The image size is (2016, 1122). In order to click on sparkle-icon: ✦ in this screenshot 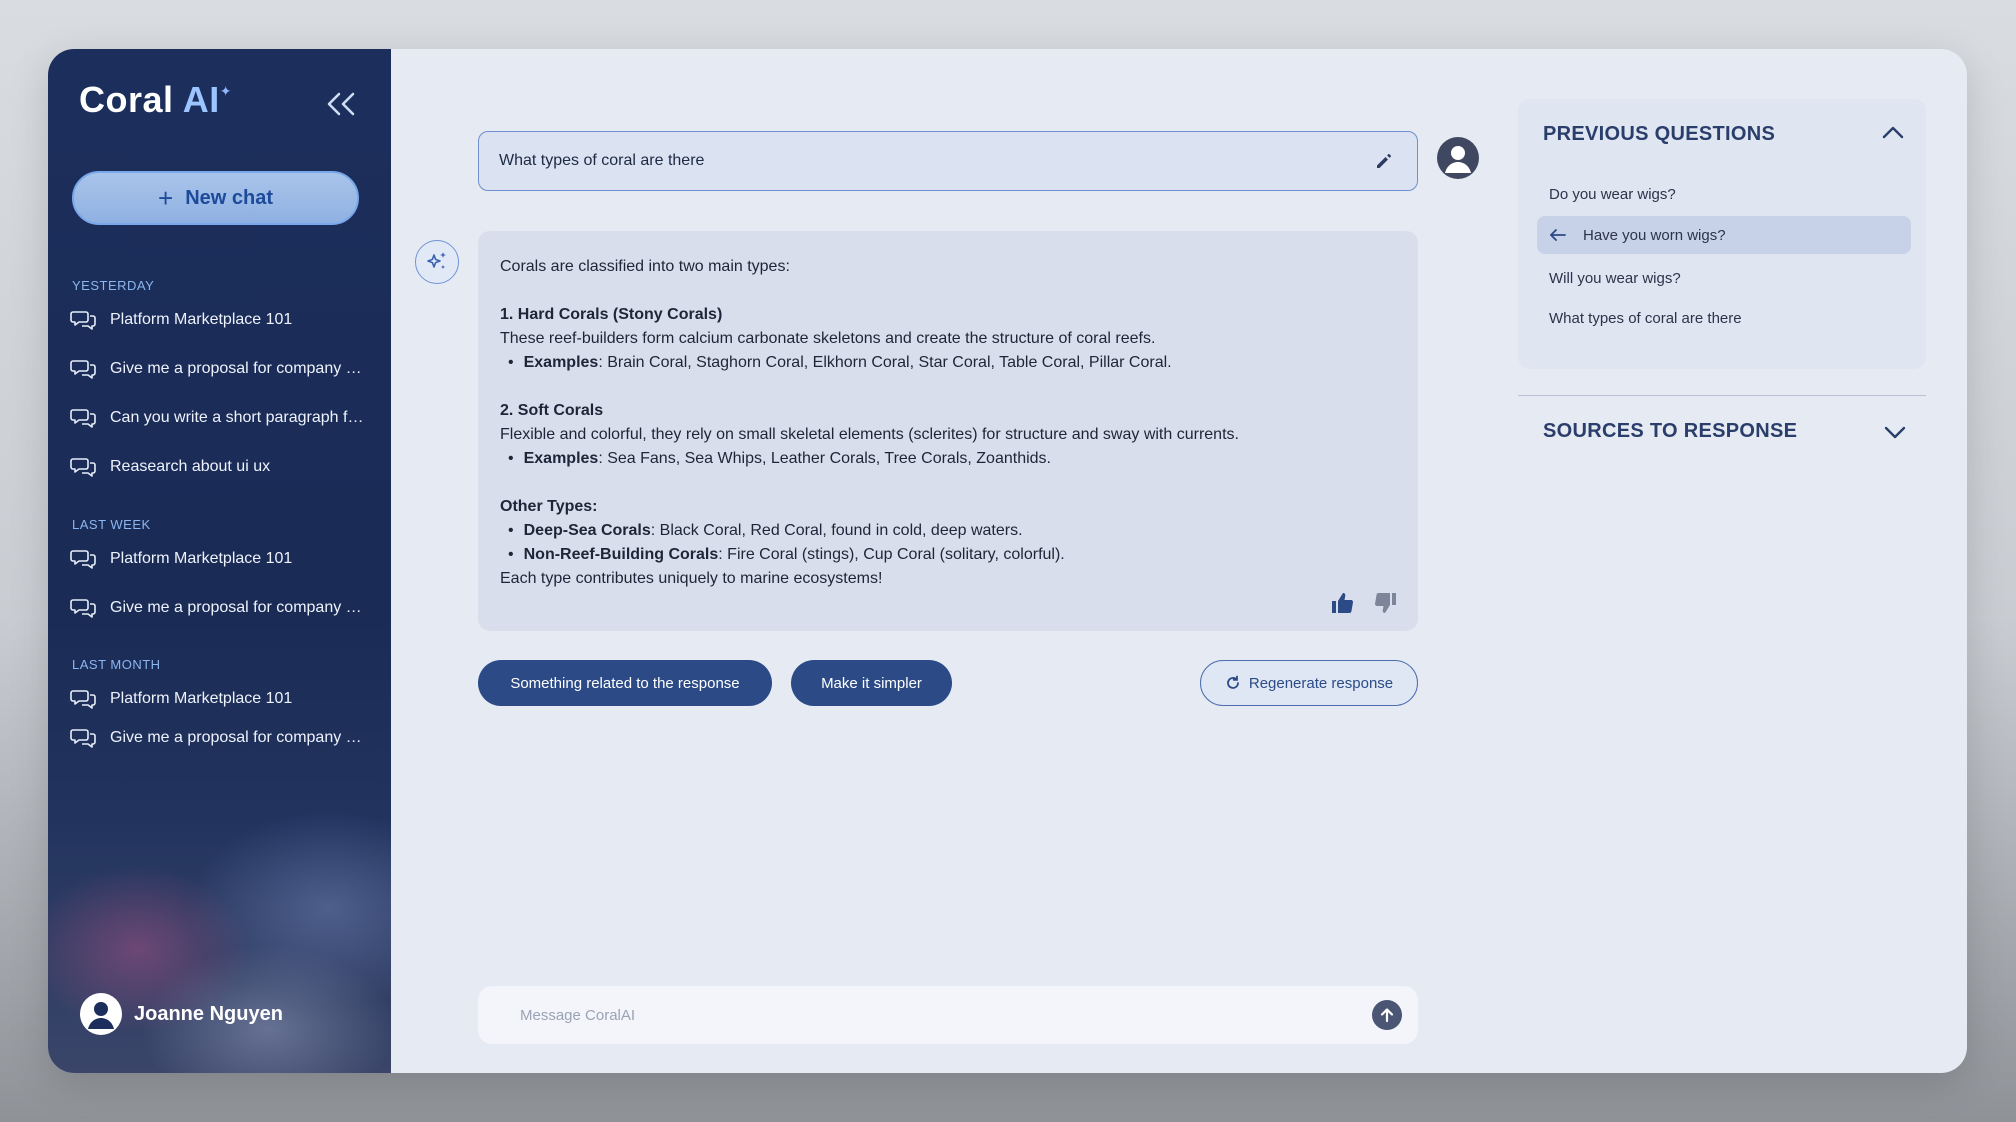, I will do `click(225, 91)`.